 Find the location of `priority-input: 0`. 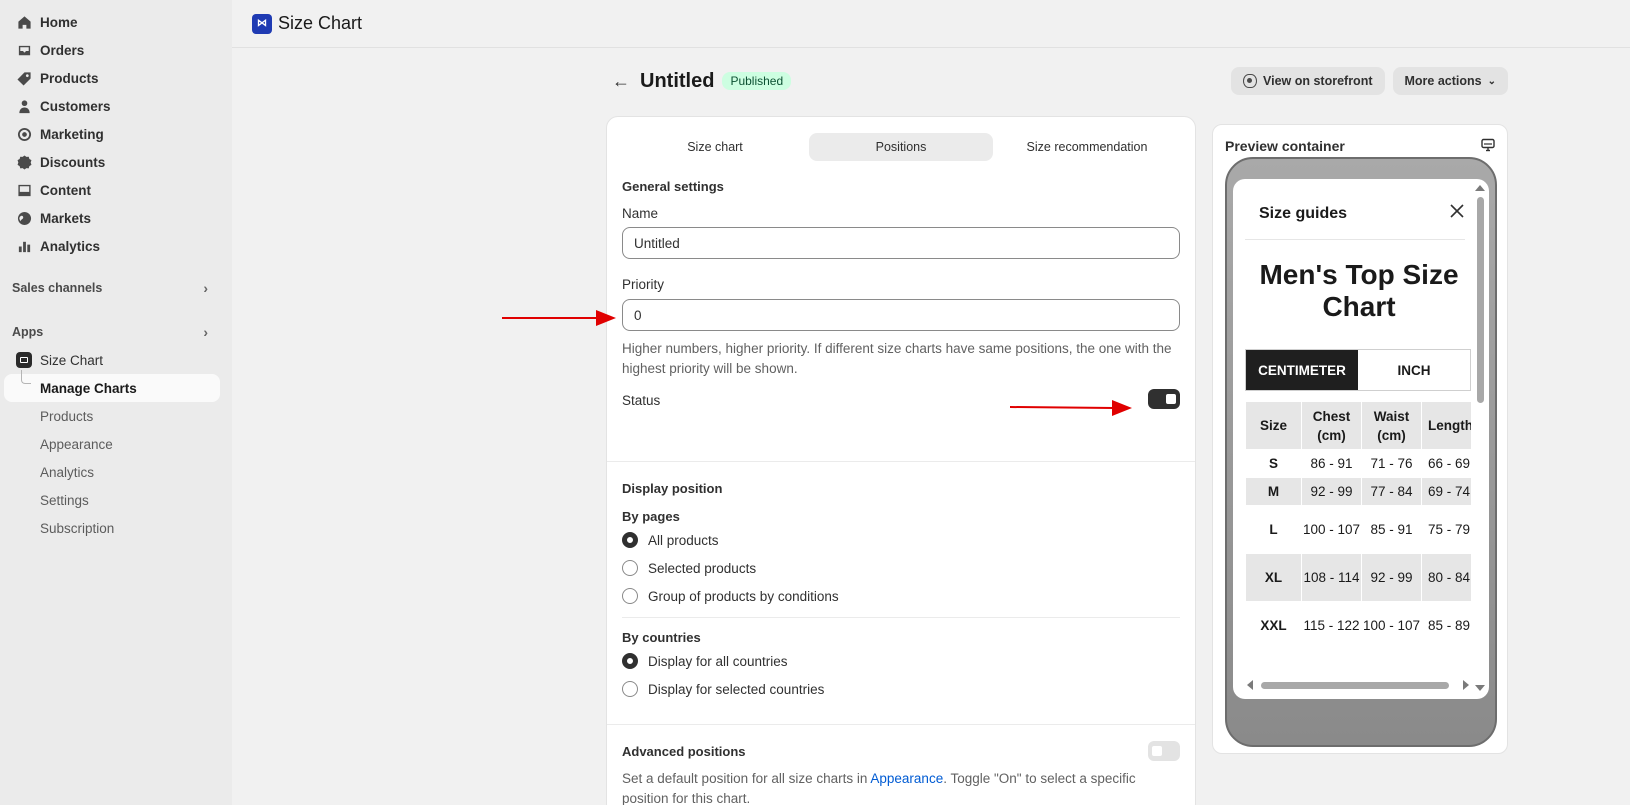

priority-input: 0 is located at coordinates (901, 315).